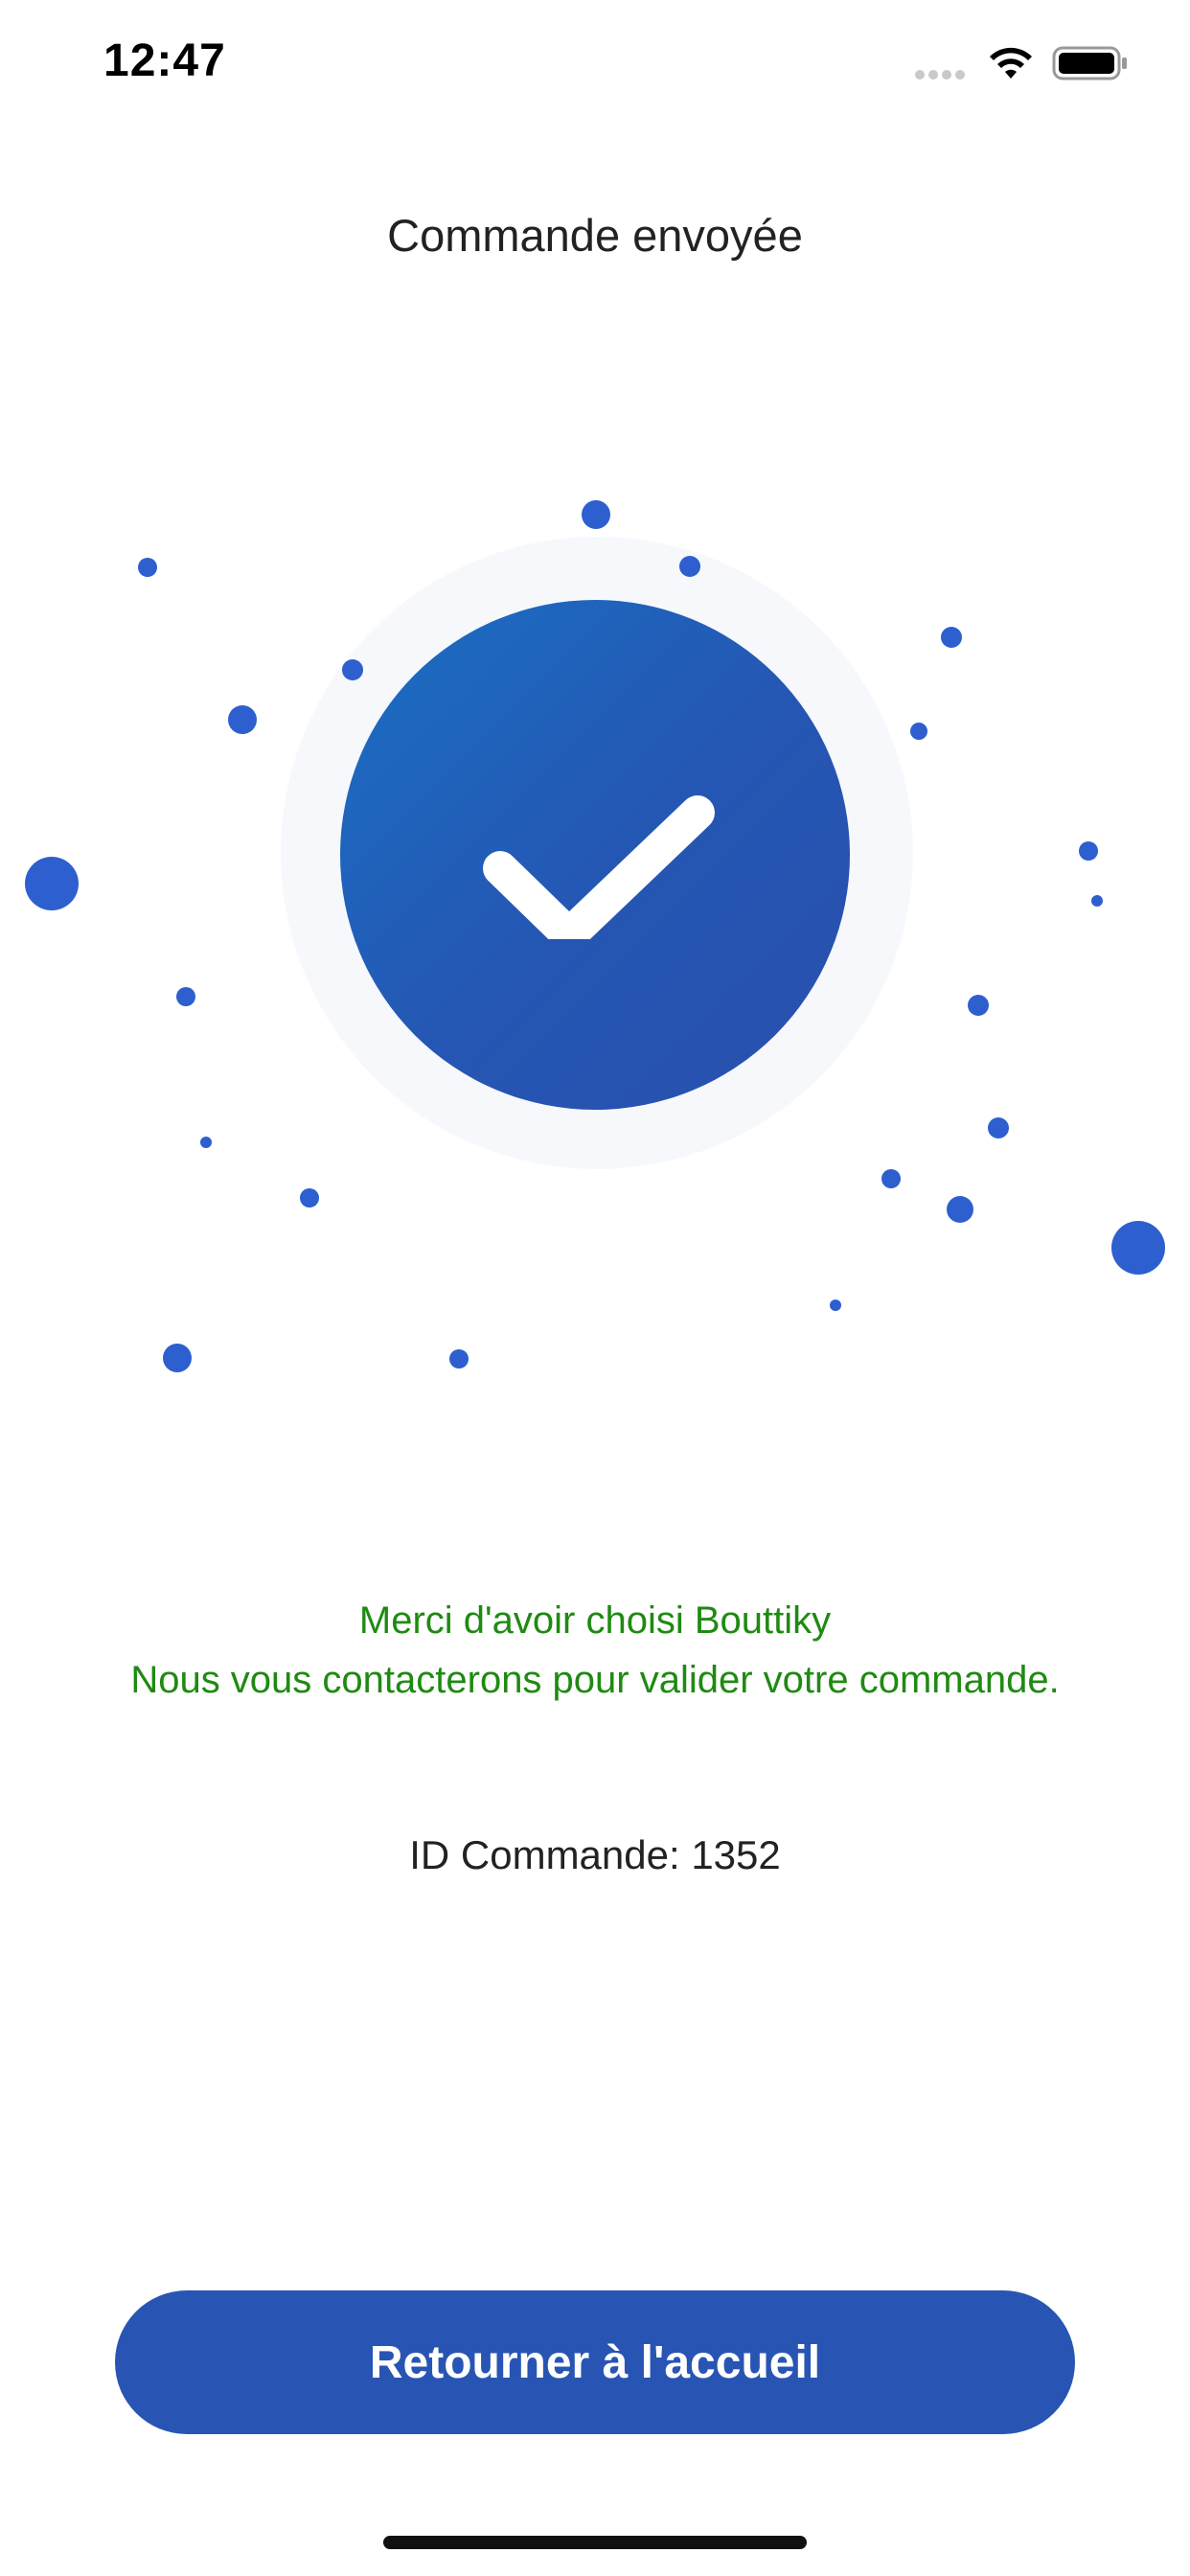  Describe the element at coordinates (944, 73) in the screenshot. I see `signal-icon` at that location.